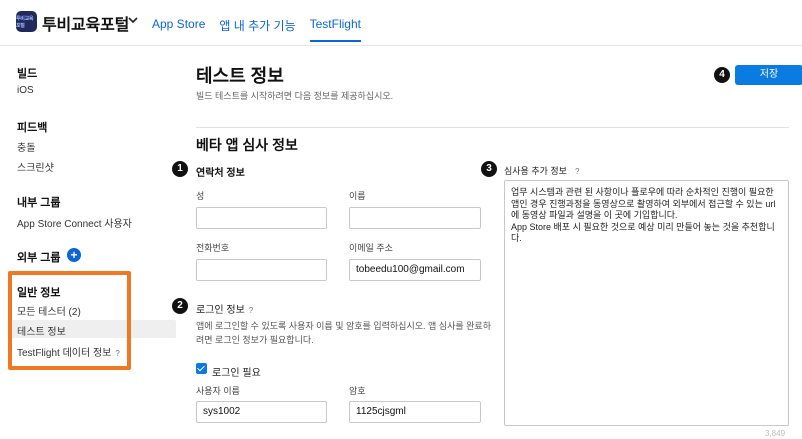 This screenshot has width=802, height=439. I want to click on tab-testflight: TestFlight, so click(335, 31).